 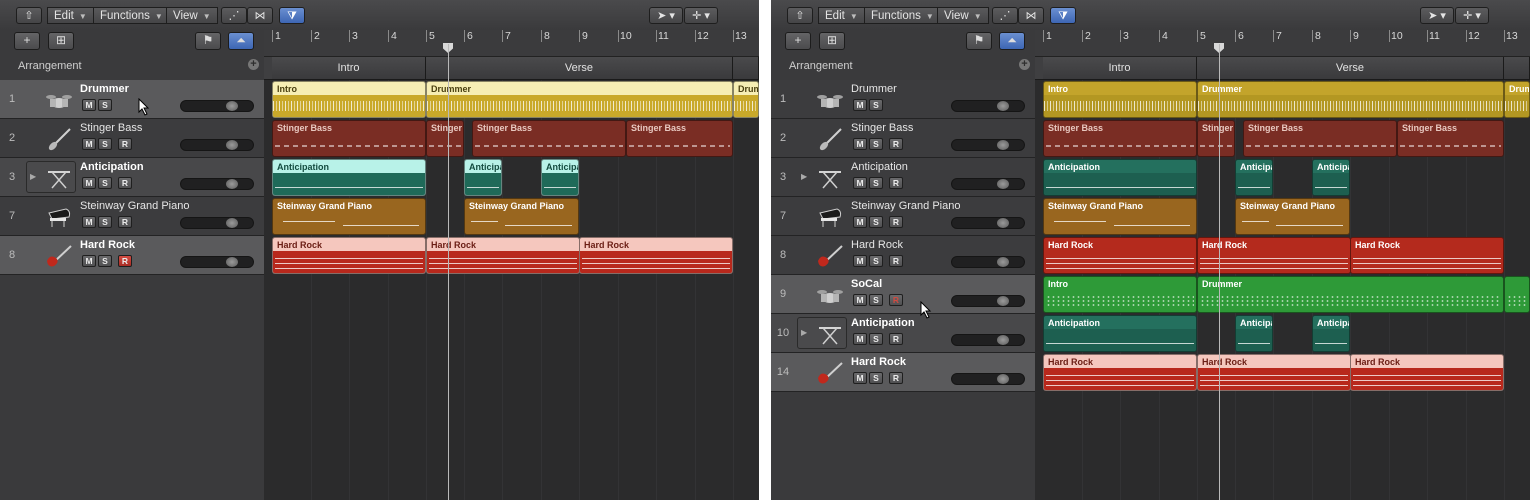 I want to click on ruler: 1 2 3 4 5 6 7 8 9 10 11 12 13, so click(x=511, y=43).